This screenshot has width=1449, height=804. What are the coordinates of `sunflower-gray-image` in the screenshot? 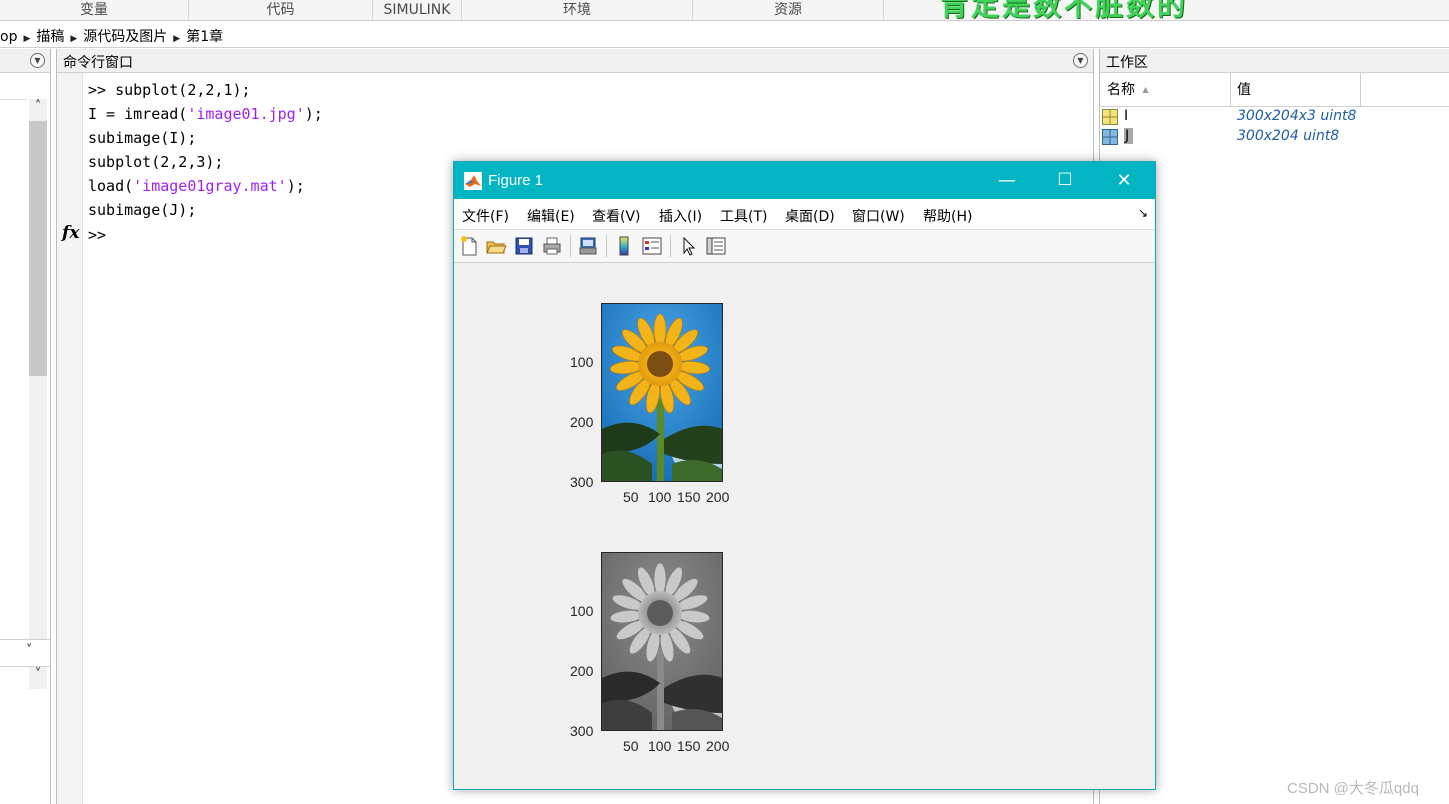 It's located at (662, 641).